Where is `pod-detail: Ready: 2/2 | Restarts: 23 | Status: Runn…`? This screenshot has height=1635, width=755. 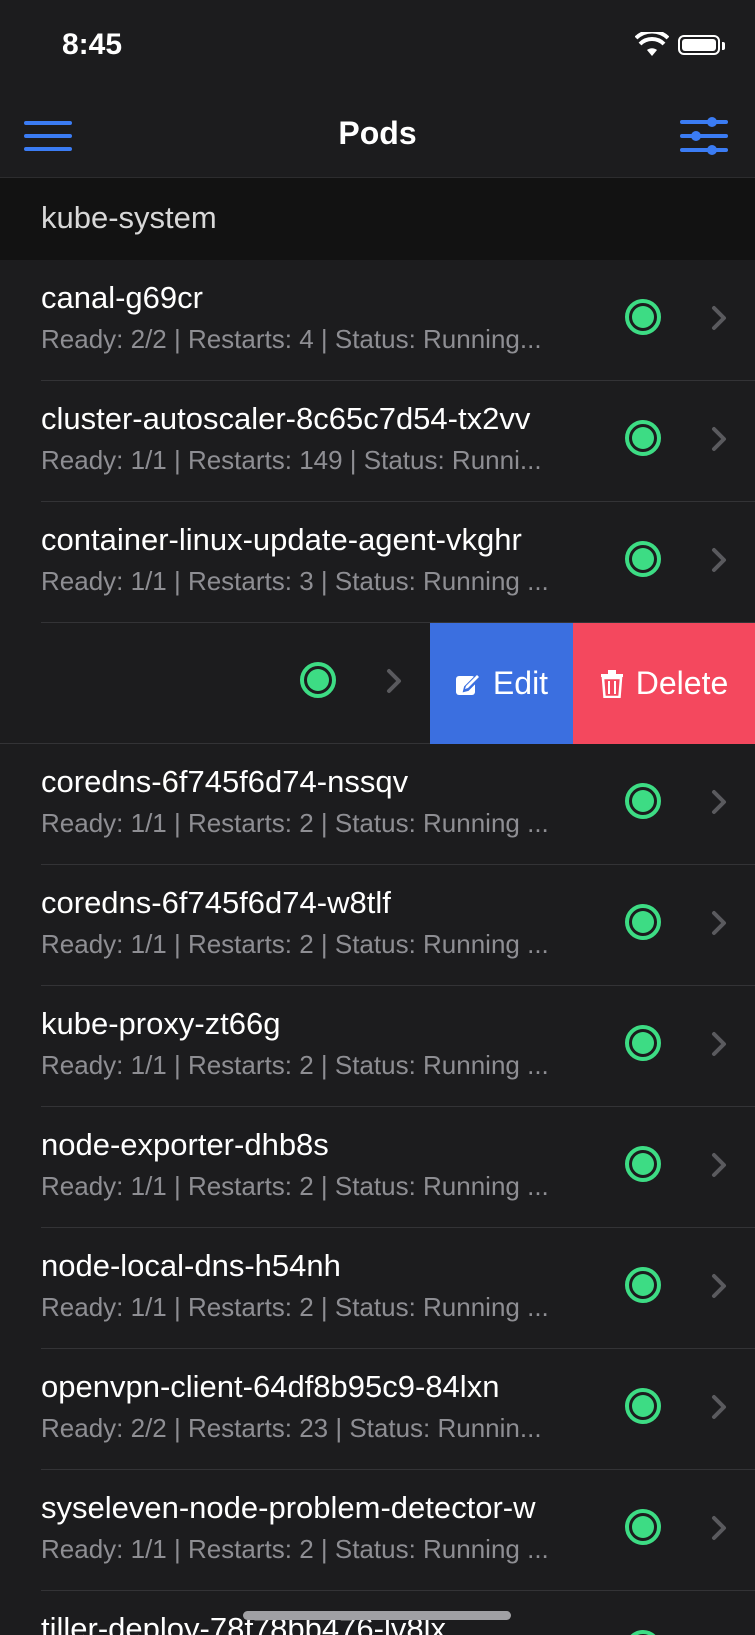 pod-detail: Ready: 2/2 | Restarts: 23 | Status: Runn… is located at coordinates (291, 1428).